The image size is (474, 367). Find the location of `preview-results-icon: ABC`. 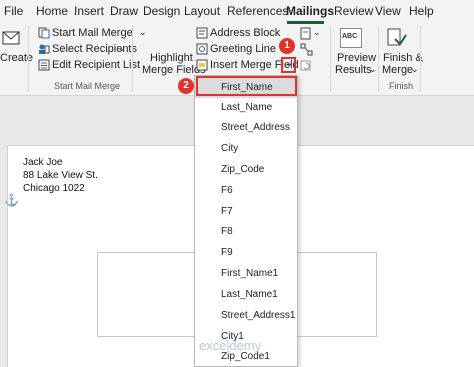

preview-results-icon: ABC is located at coordinates (351, 38).